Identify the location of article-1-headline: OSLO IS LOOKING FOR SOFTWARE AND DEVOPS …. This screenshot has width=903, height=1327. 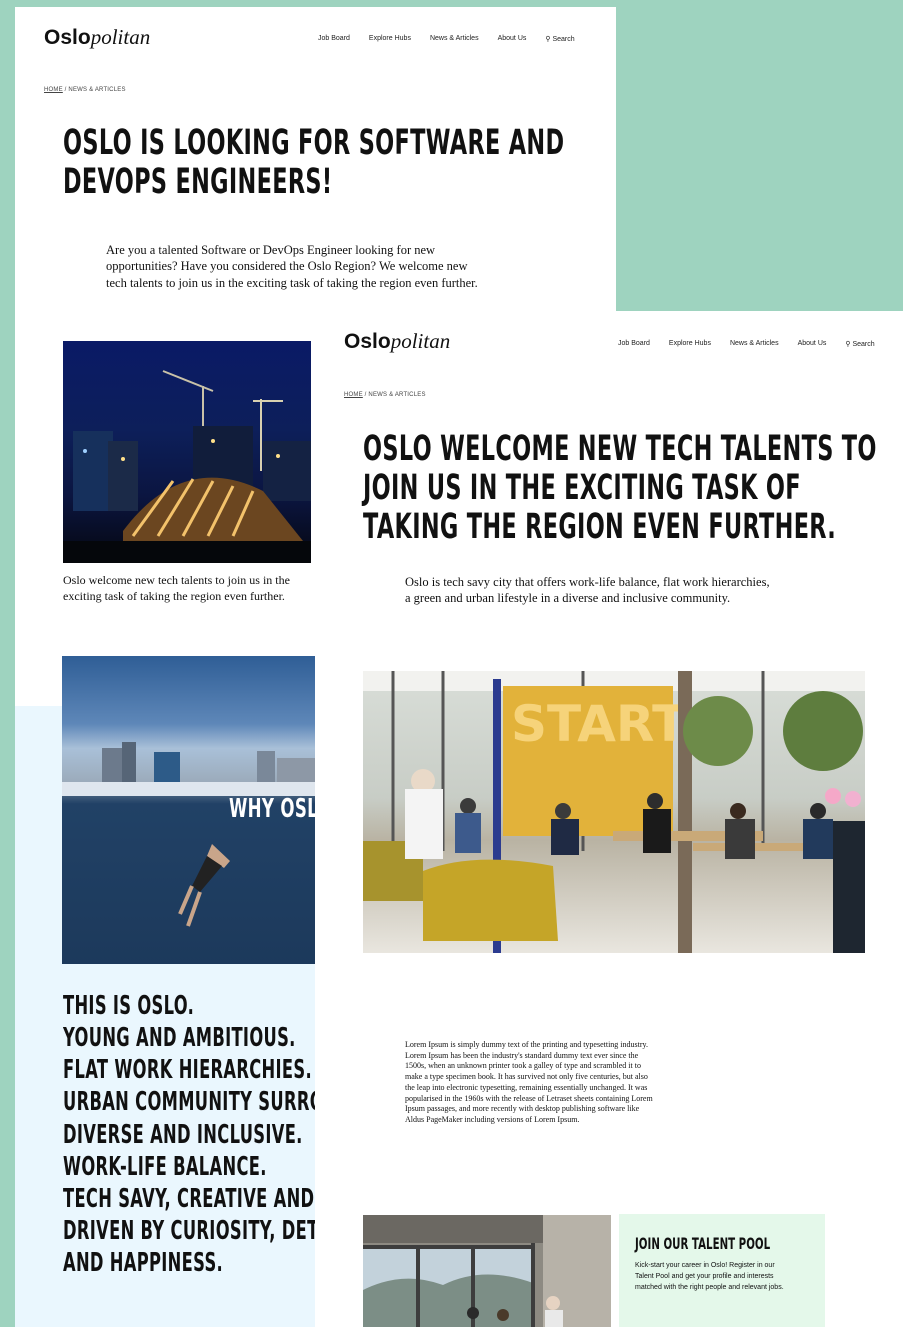
(454, 163).